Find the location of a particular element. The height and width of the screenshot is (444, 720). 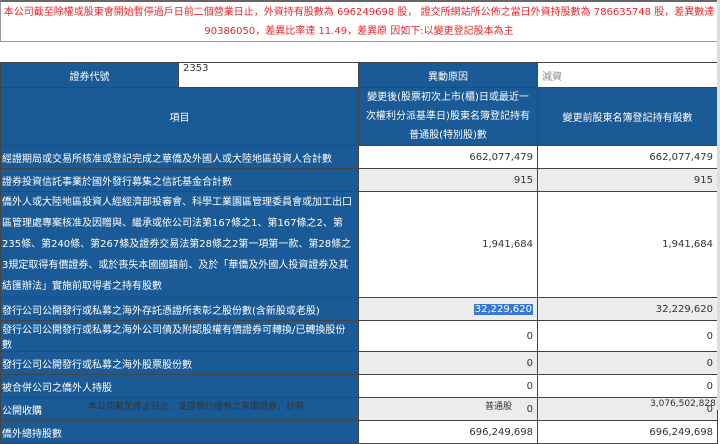

row-label: 被合併公司之僑外人持股 is located at coordinates (179, 386).